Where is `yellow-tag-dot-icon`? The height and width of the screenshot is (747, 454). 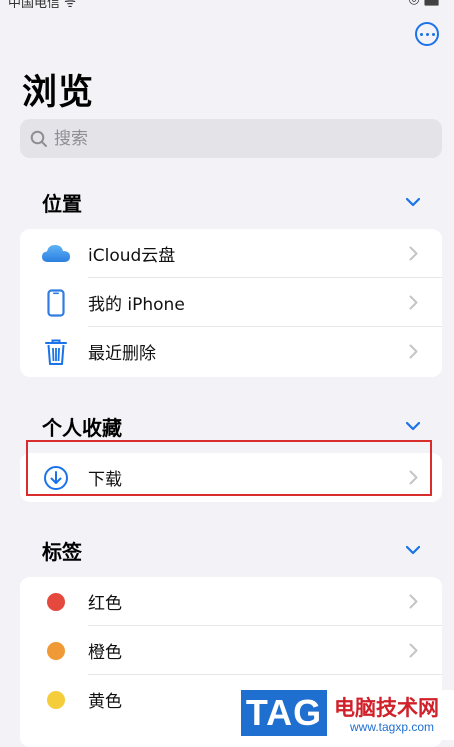
yellow-tag-dot-icon is located at coordinates (56, 699).